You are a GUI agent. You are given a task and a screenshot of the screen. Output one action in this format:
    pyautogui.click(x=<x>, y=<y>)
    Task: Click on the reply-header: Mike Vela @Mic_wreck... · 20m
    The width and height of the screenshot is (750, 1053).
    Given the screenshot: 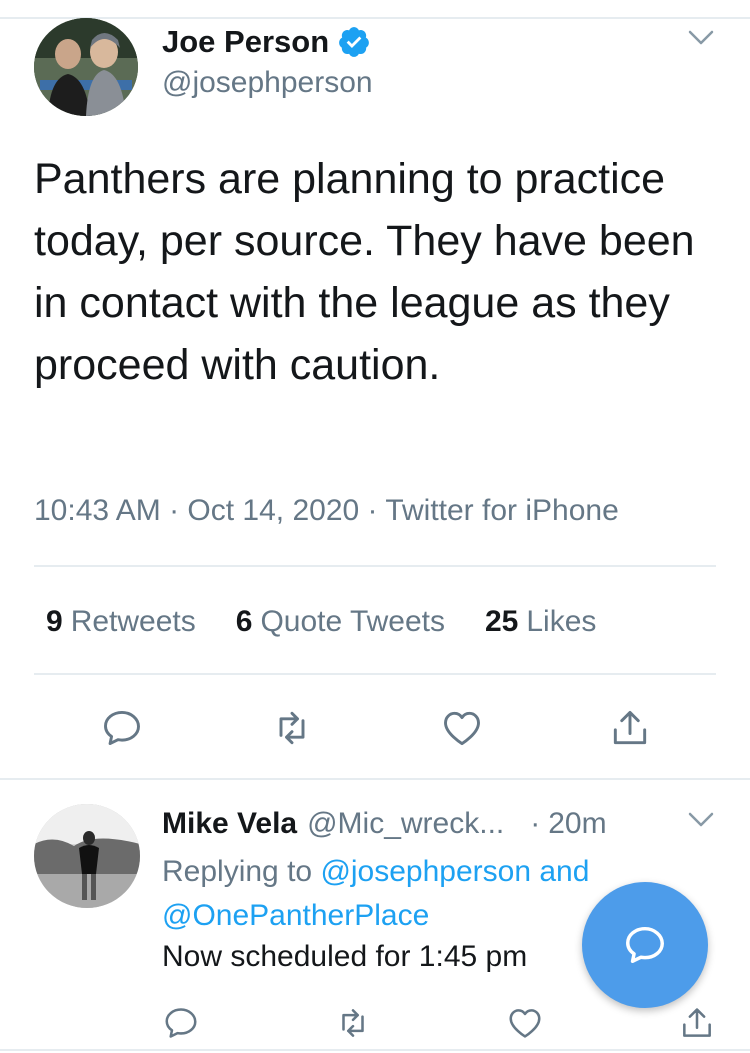 What is the action you would take?
    pyautogui.click(x=384, y=824)
    